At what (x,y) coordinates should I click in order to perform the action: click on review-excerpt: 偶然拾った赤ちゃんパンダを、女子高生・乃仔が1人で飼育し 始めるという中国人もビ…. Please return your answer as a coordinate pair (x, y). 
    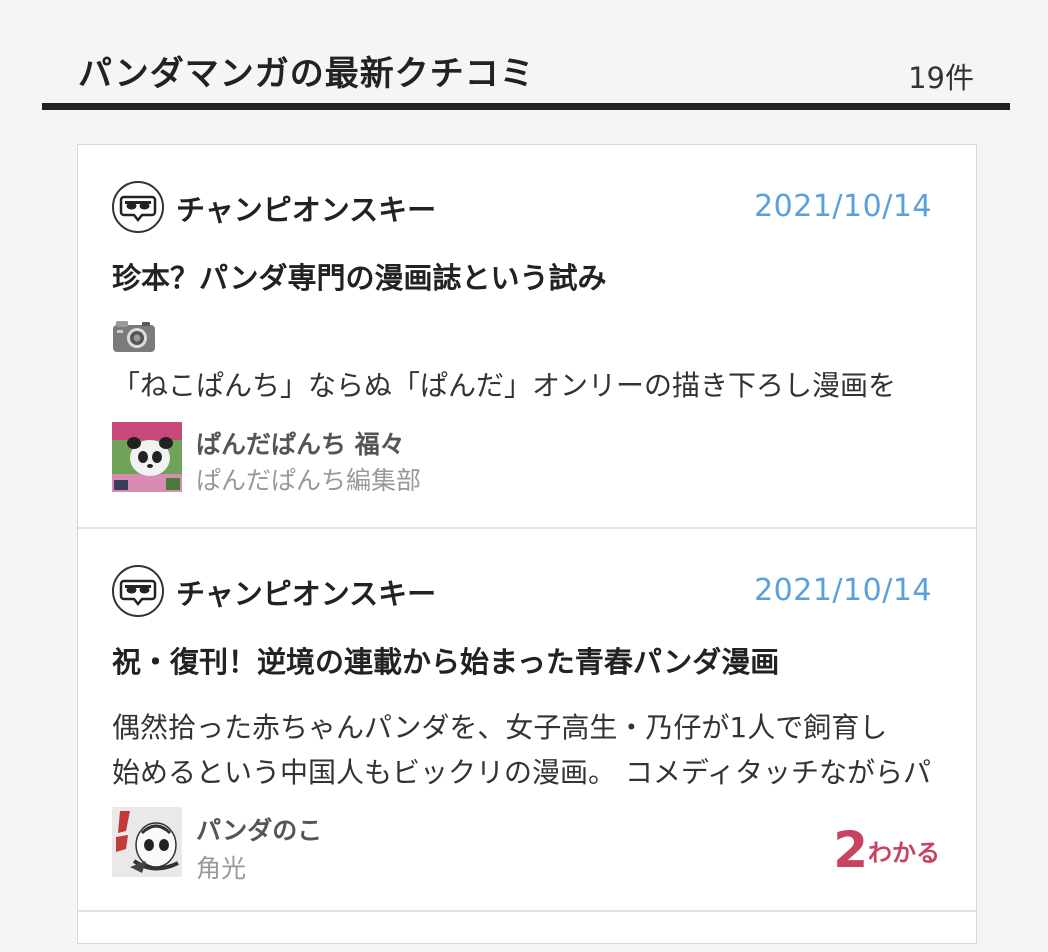
    Looking at the image, I should click on (532, 750).